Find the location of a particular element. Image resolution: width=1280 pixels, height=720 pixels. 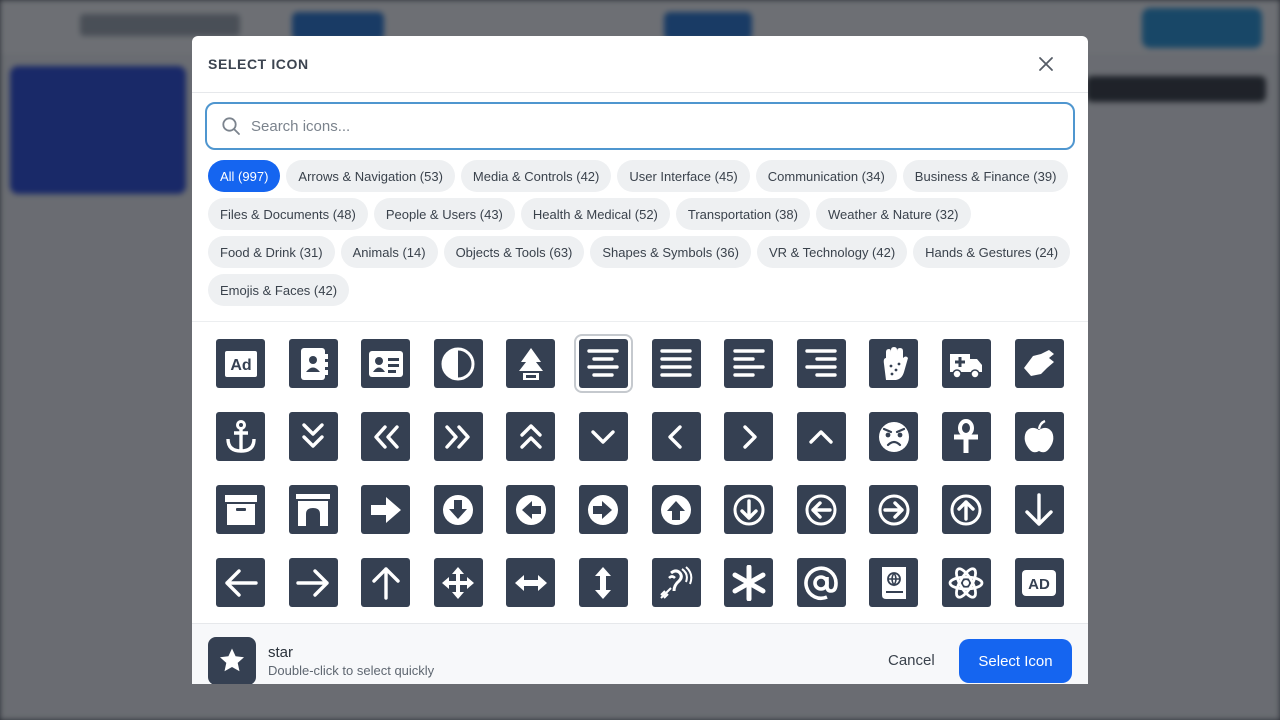

category-chip: Food & Drink (31) is located at coordinates (271, 252).